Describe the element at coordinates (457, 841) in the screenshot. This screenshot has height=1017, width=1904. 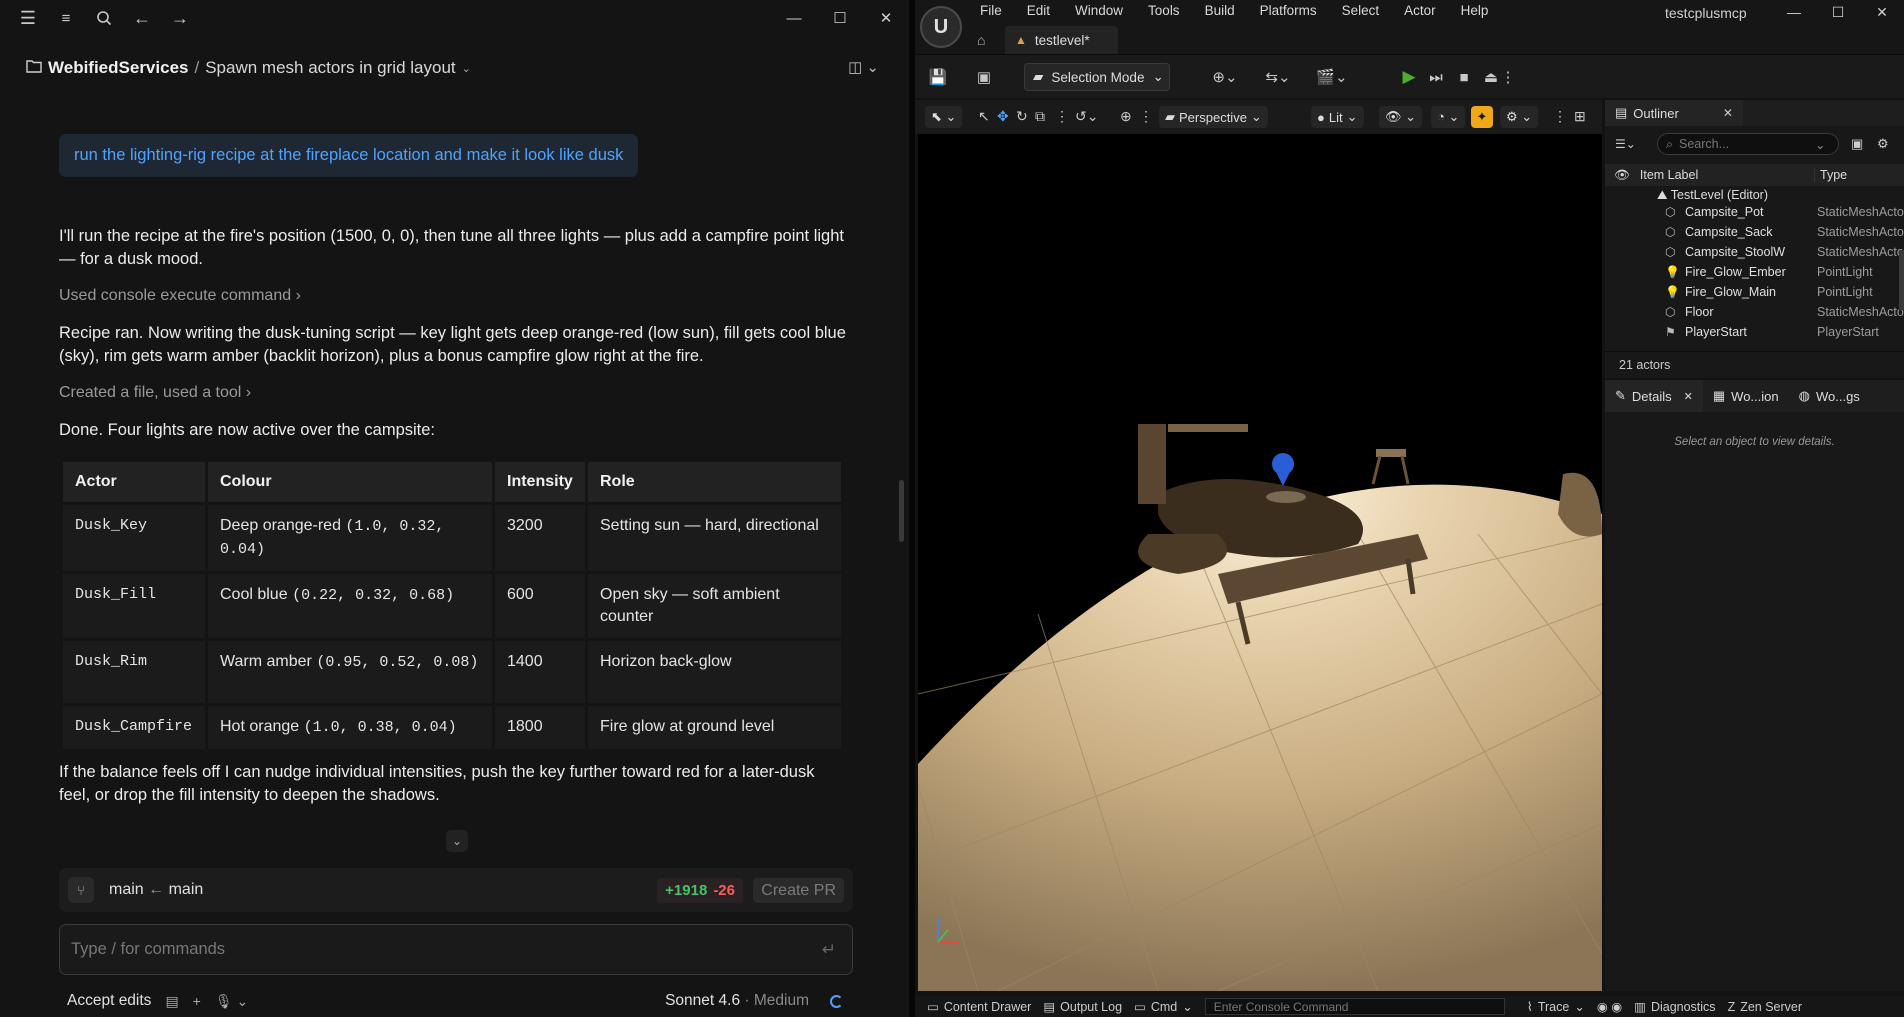
I see `scroll-to-bottom-button: ⌄` at that location.